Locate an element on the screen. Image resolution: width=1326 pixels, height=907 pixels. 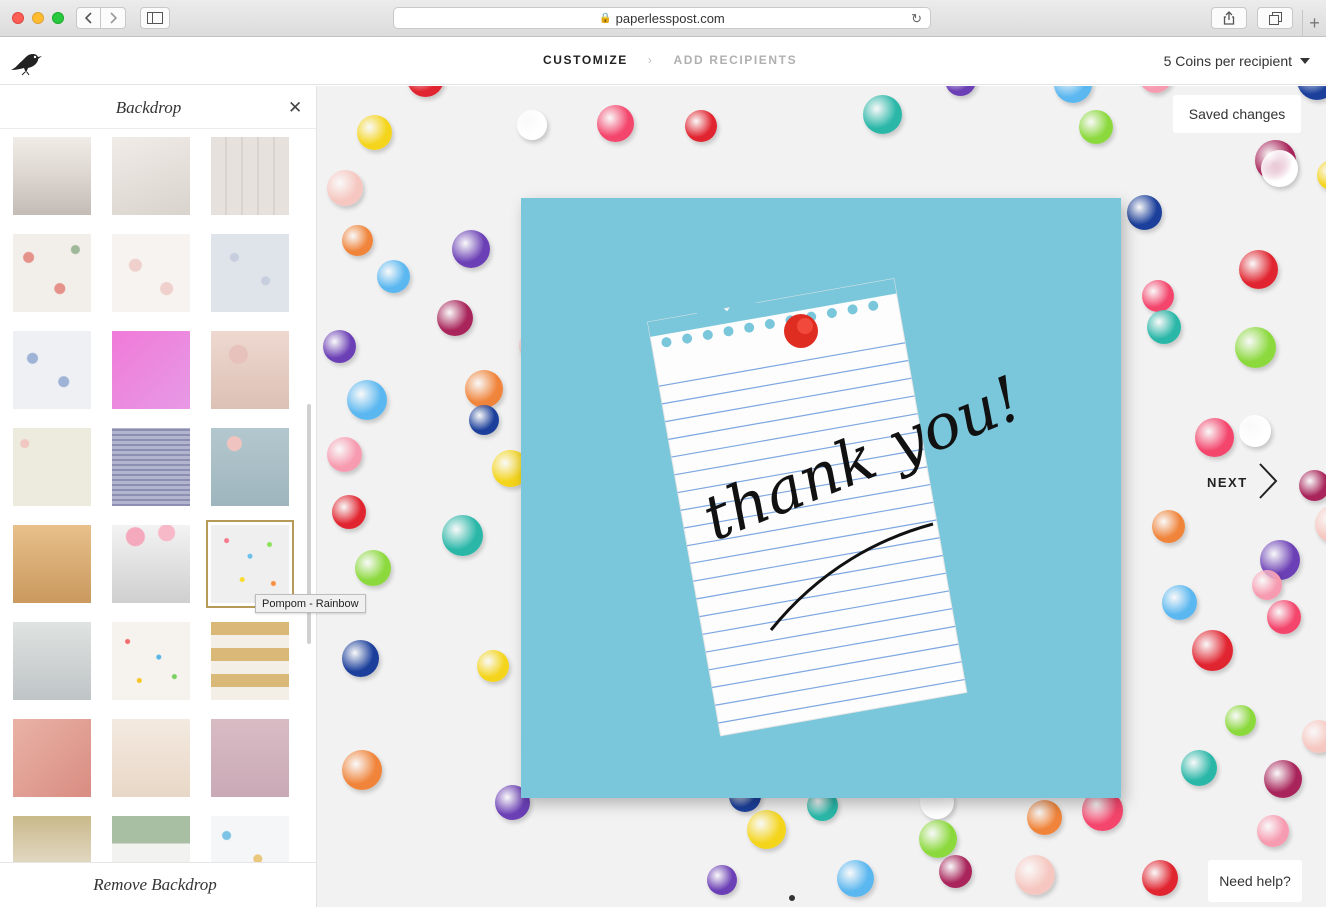
coins-label: 5 Coins per recipient is located at coordinates (1227, 61).